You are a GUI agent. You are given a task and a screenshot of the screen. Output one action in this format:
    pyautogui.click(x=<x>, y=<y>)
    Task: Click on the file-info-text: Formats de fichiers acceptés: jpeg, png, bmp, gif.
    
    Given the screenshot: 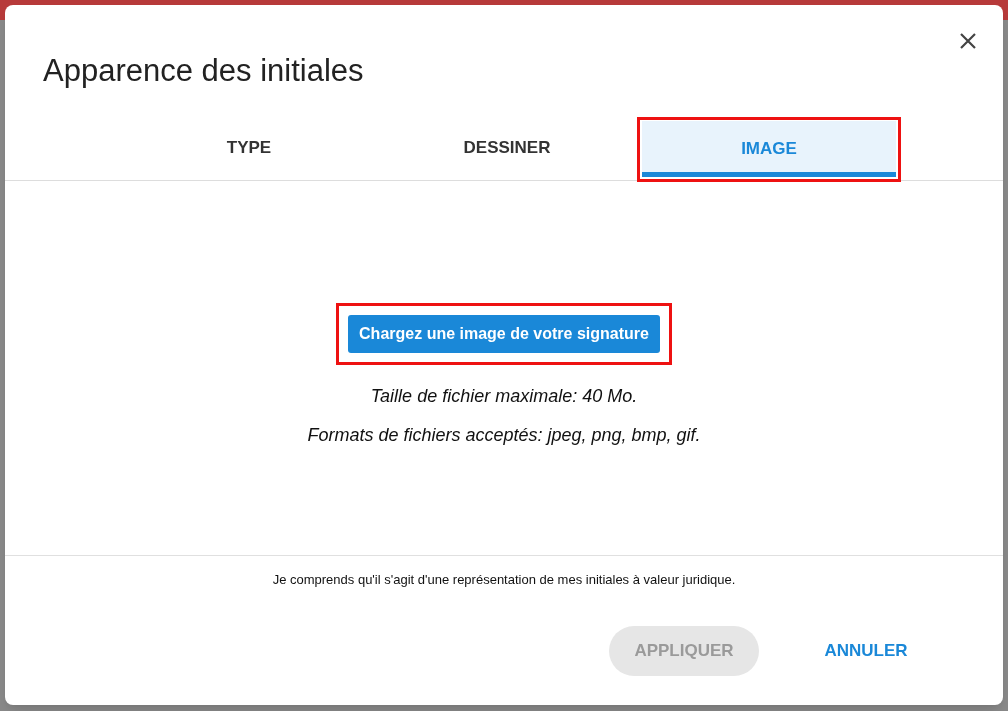 What is the action you would take?
    pyautogui.click(x=504, y=435)
    